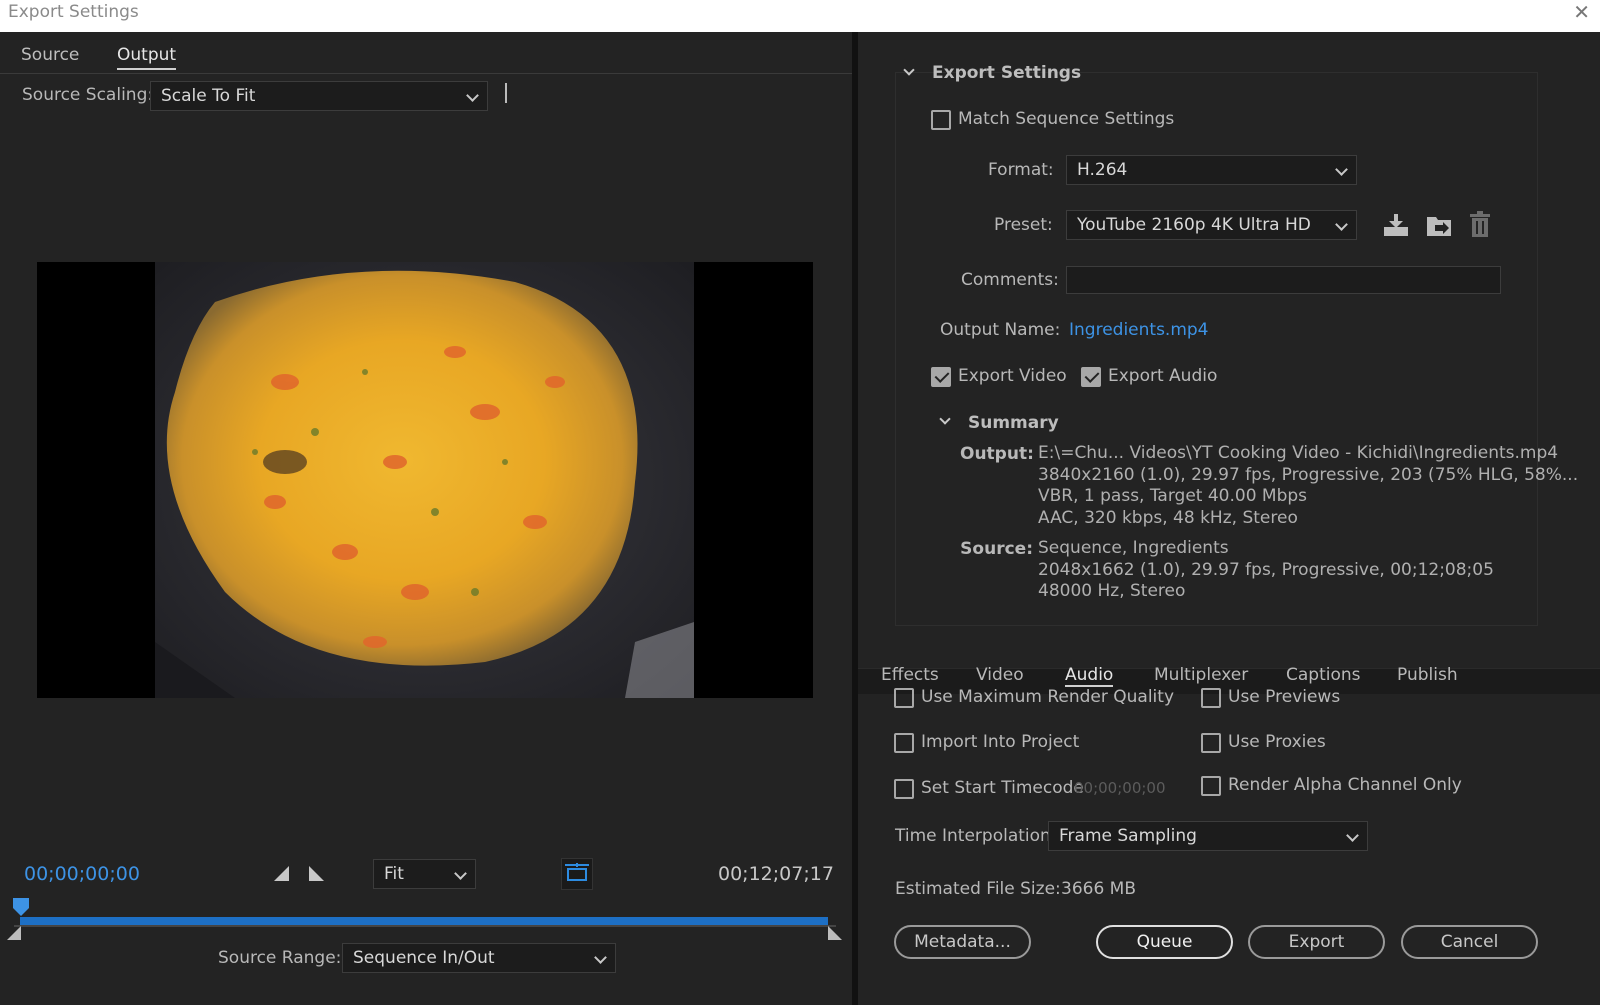  I want to click on zoom-value: Fit, so click(394, 874).